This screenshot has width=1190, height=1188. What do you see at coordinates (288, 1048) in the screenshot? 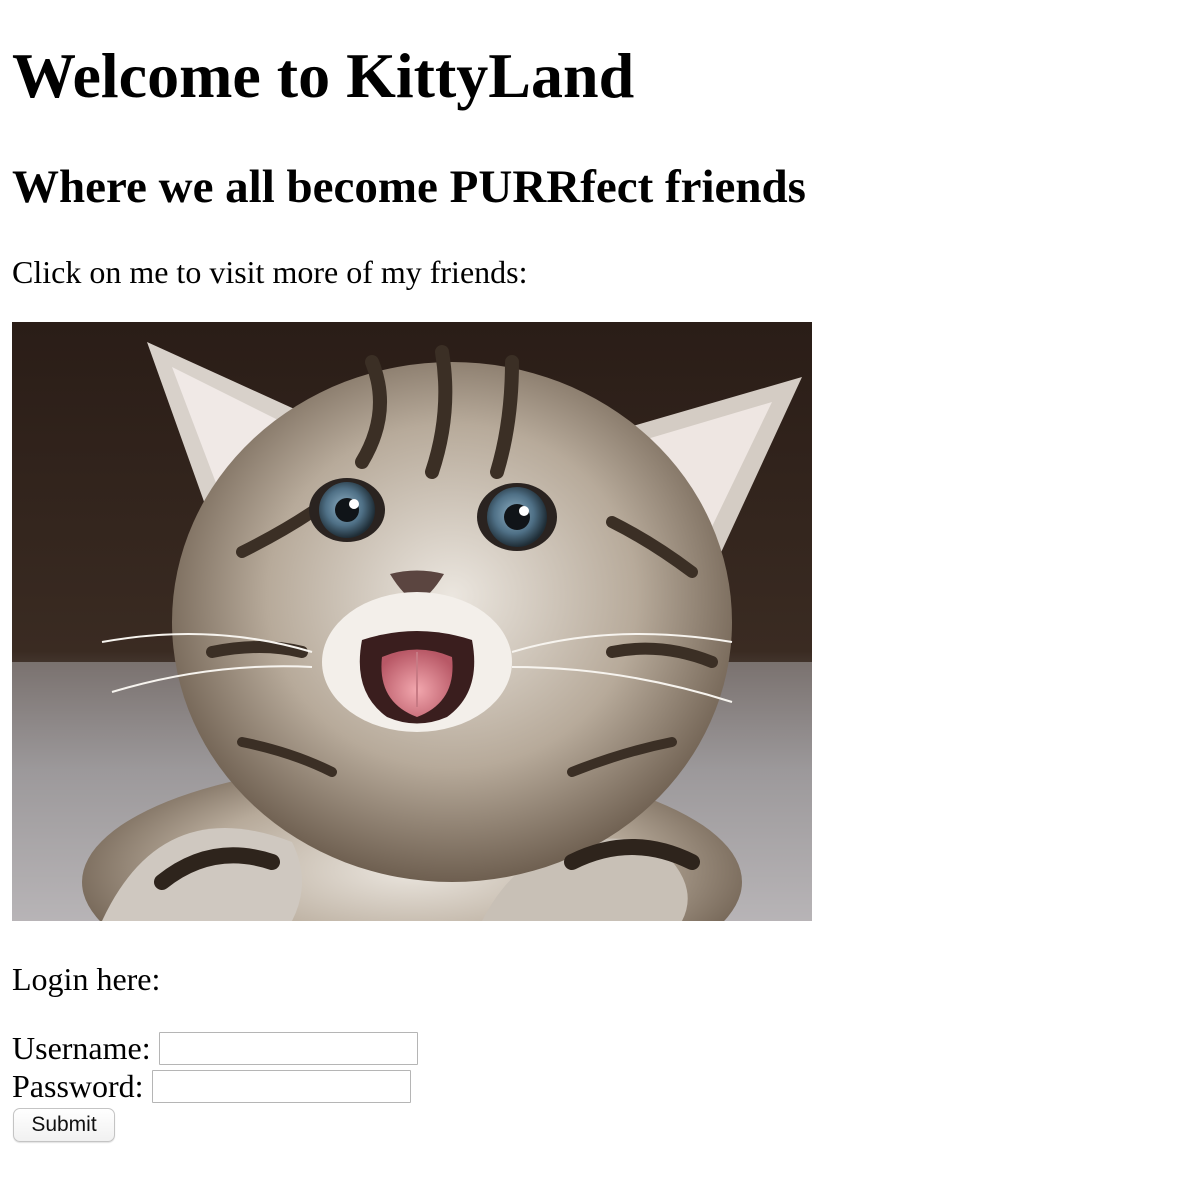
I see `username-input` at bounding box center [288, 1048].